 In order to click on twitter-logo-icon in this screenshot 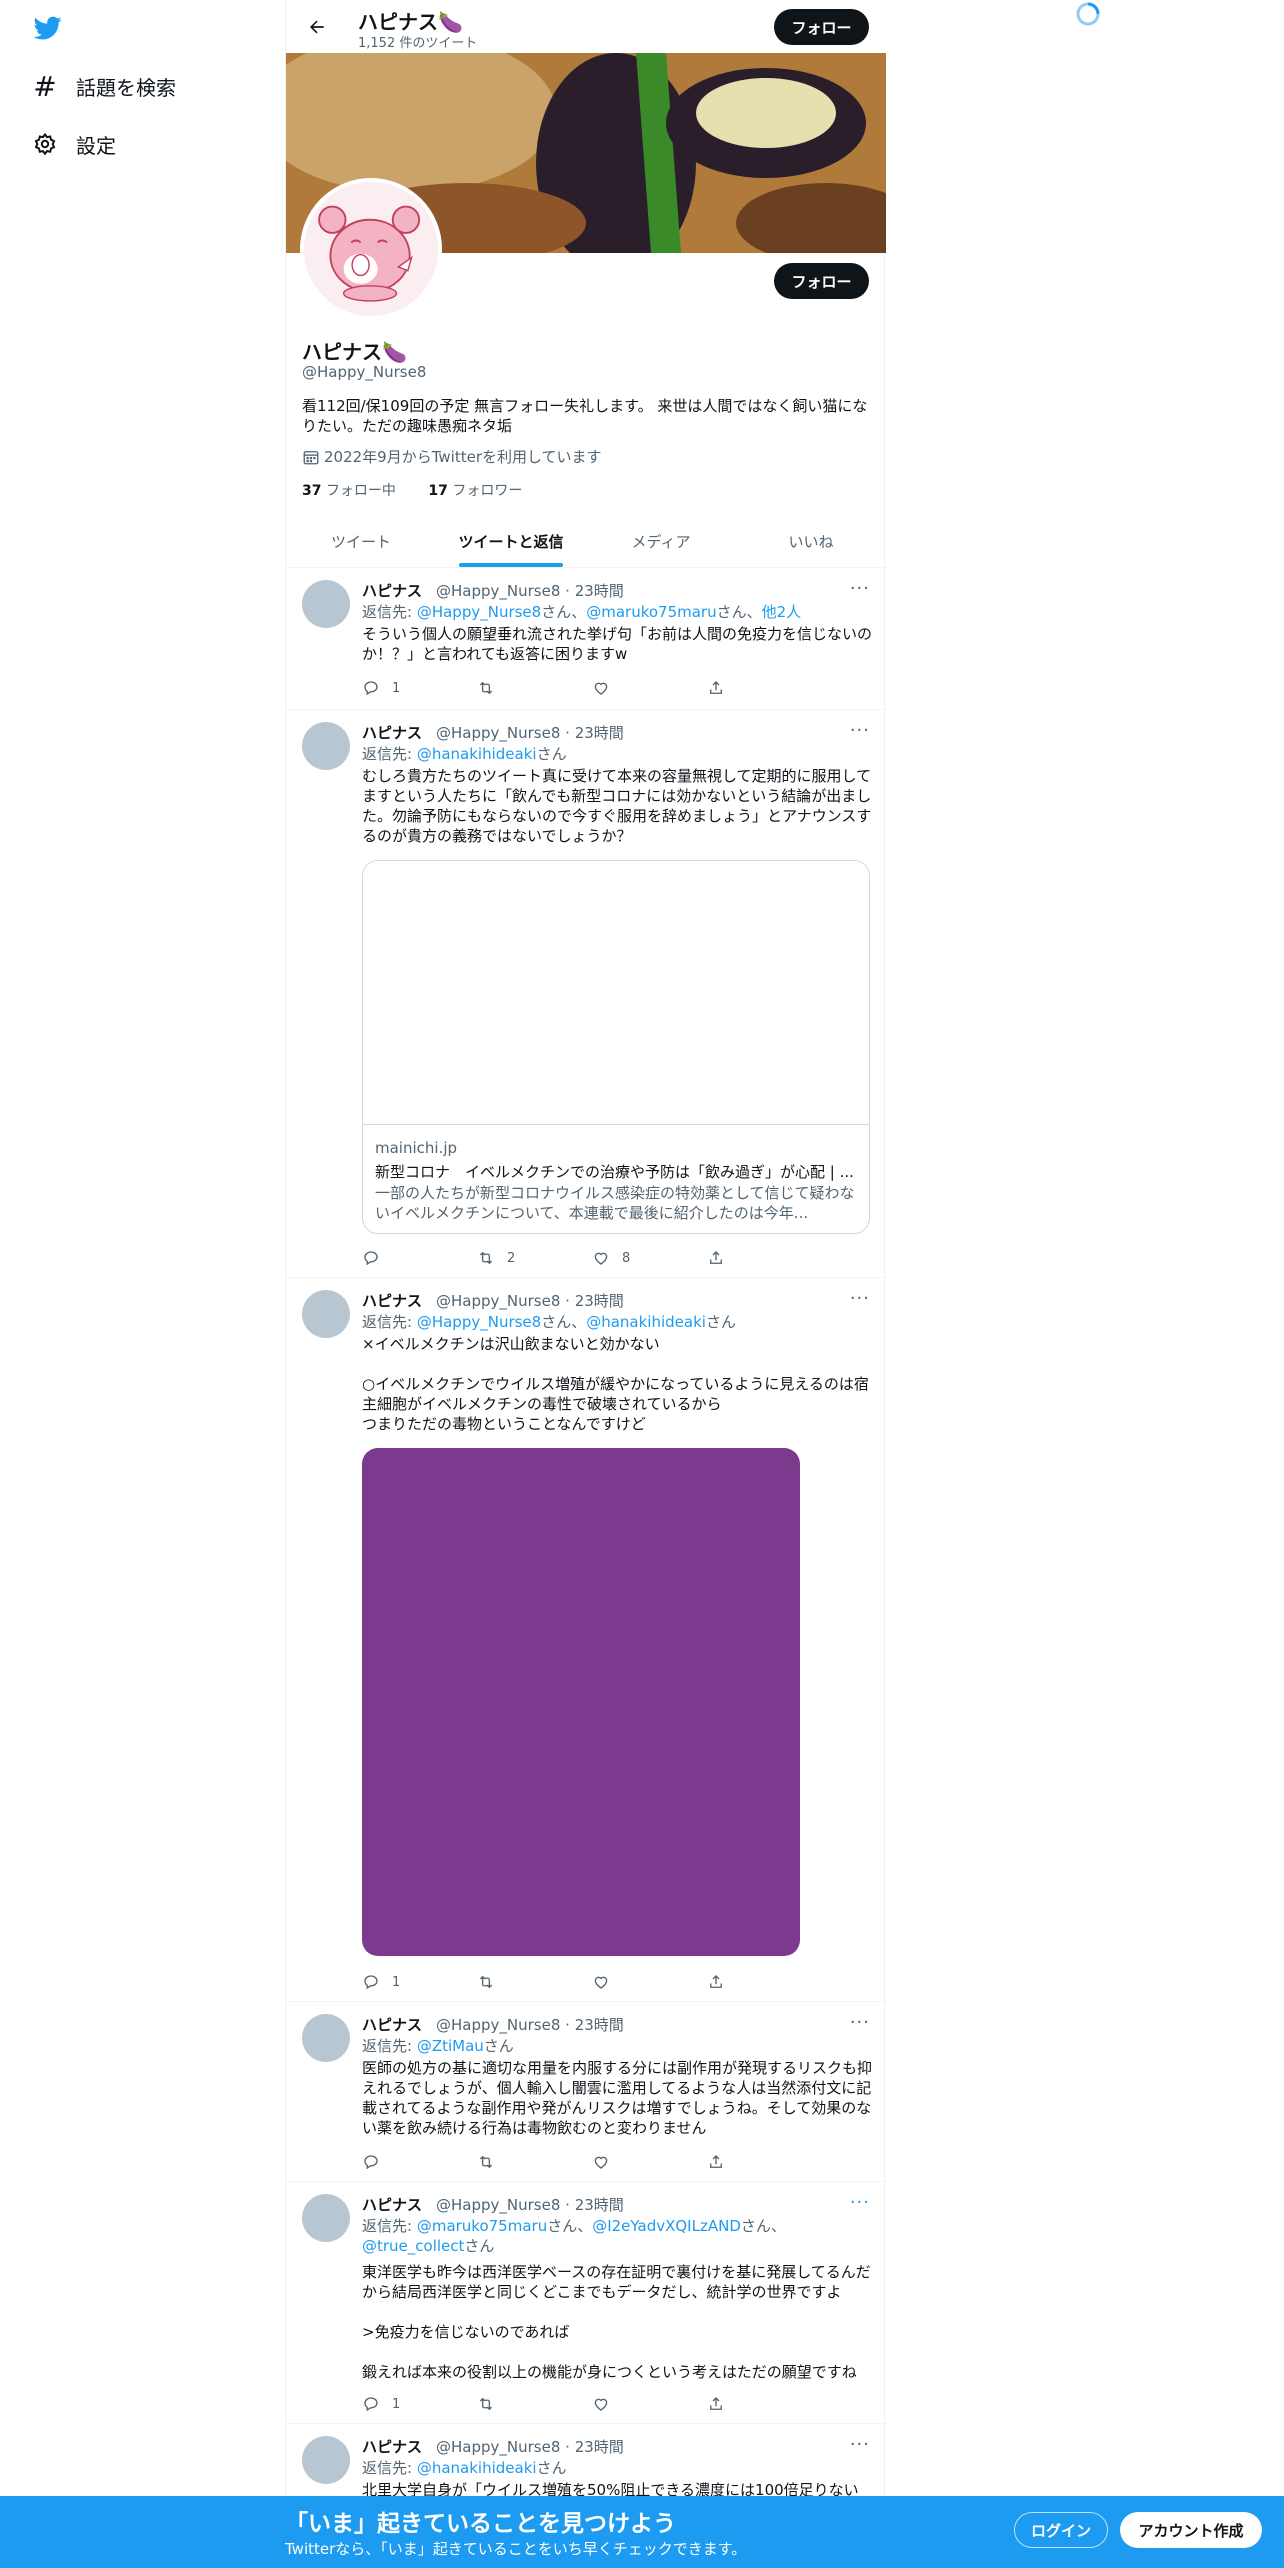, I will do `click(48, 28)`.